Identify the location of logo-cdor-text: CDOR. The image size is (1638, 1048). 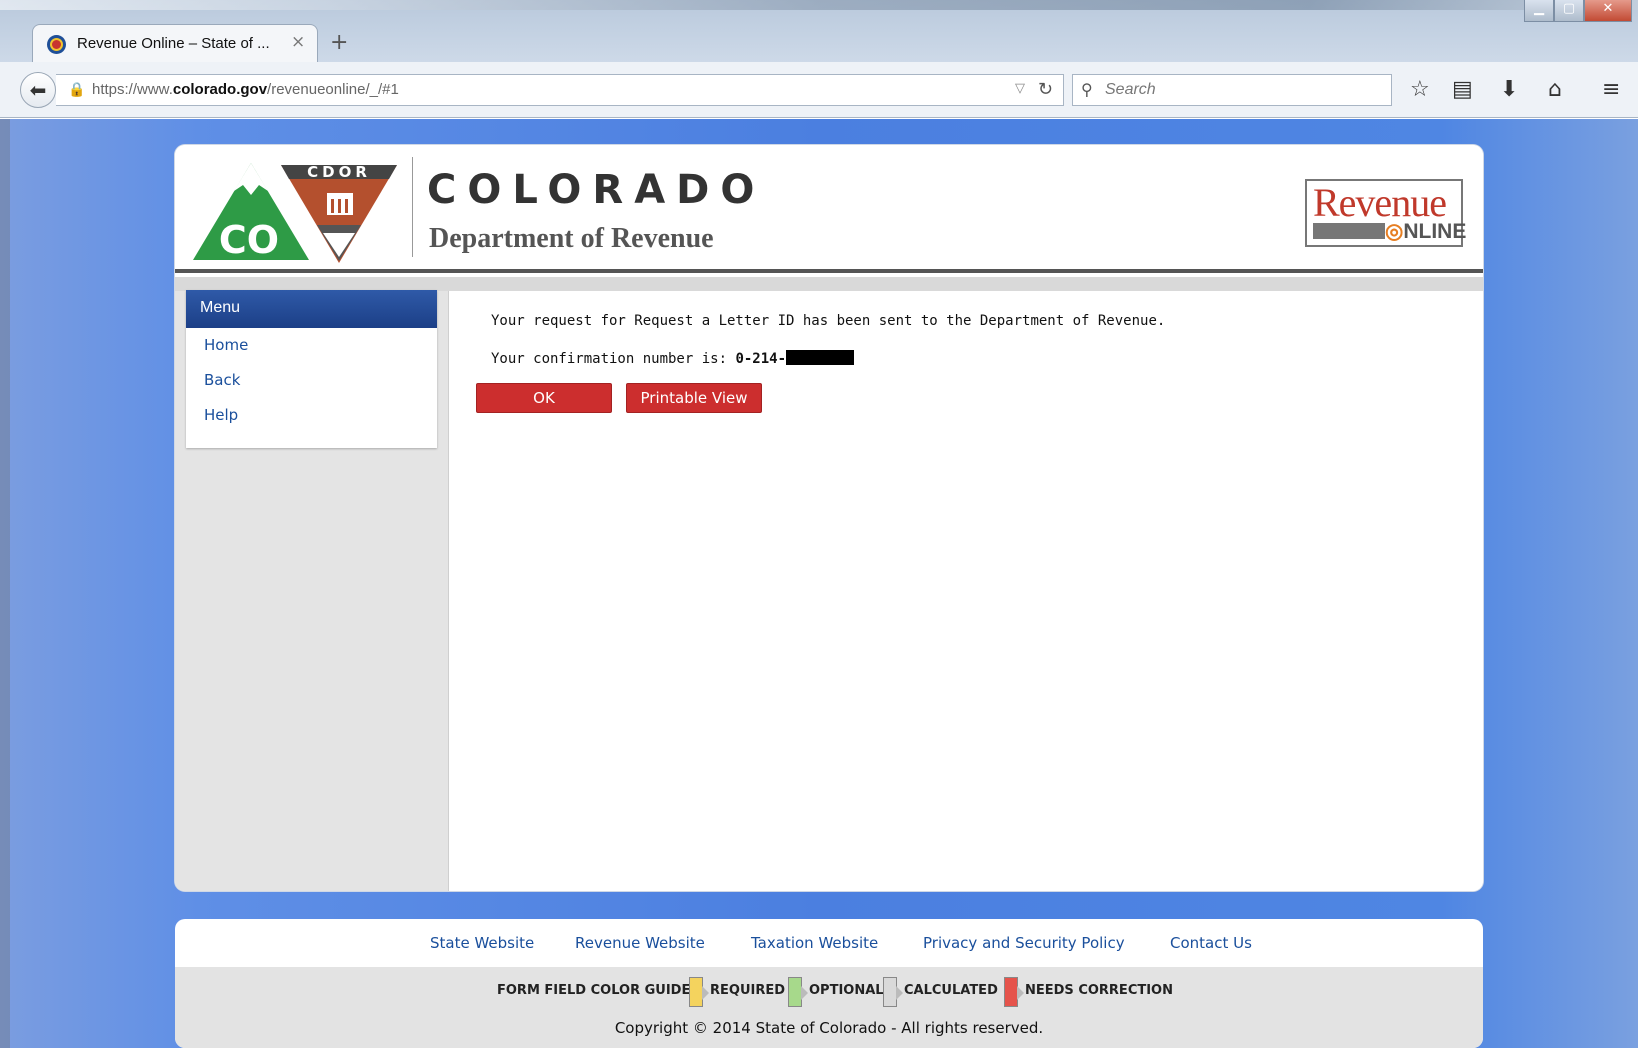
(339, 172).